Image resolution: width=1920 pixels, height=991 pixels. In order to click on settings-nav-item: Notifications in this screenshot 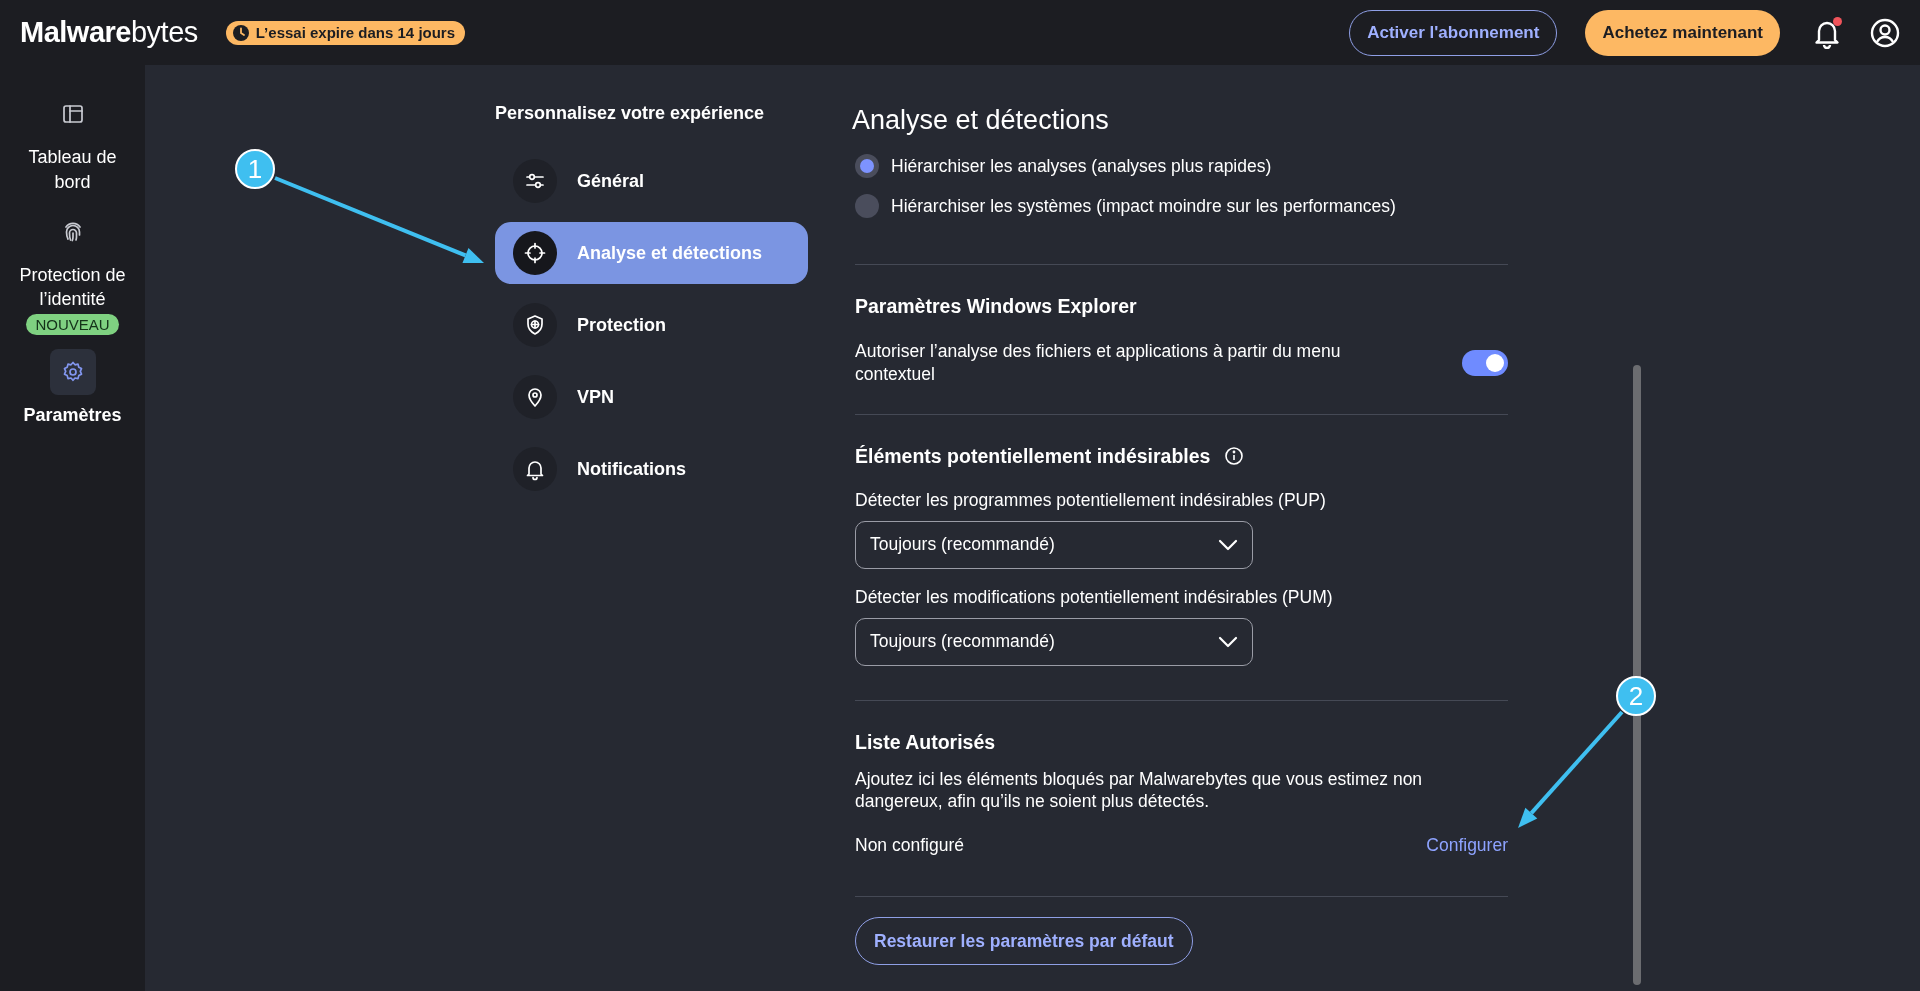, I will do `click(651, 469)`.